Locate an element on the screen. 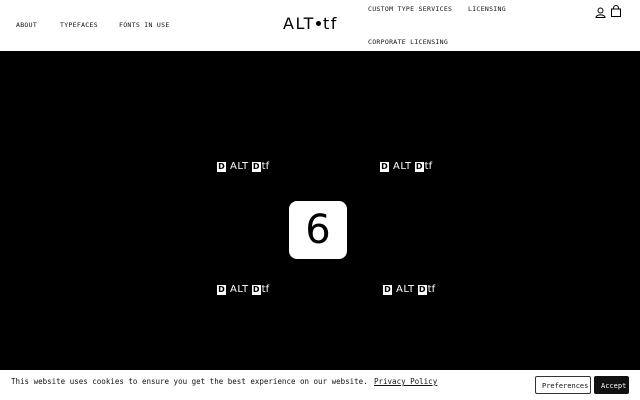 Image resolution: width=640 pixels, height=400 pixels. privacy-policy-link: Privacy Policy is located at coordinates (405, 382).